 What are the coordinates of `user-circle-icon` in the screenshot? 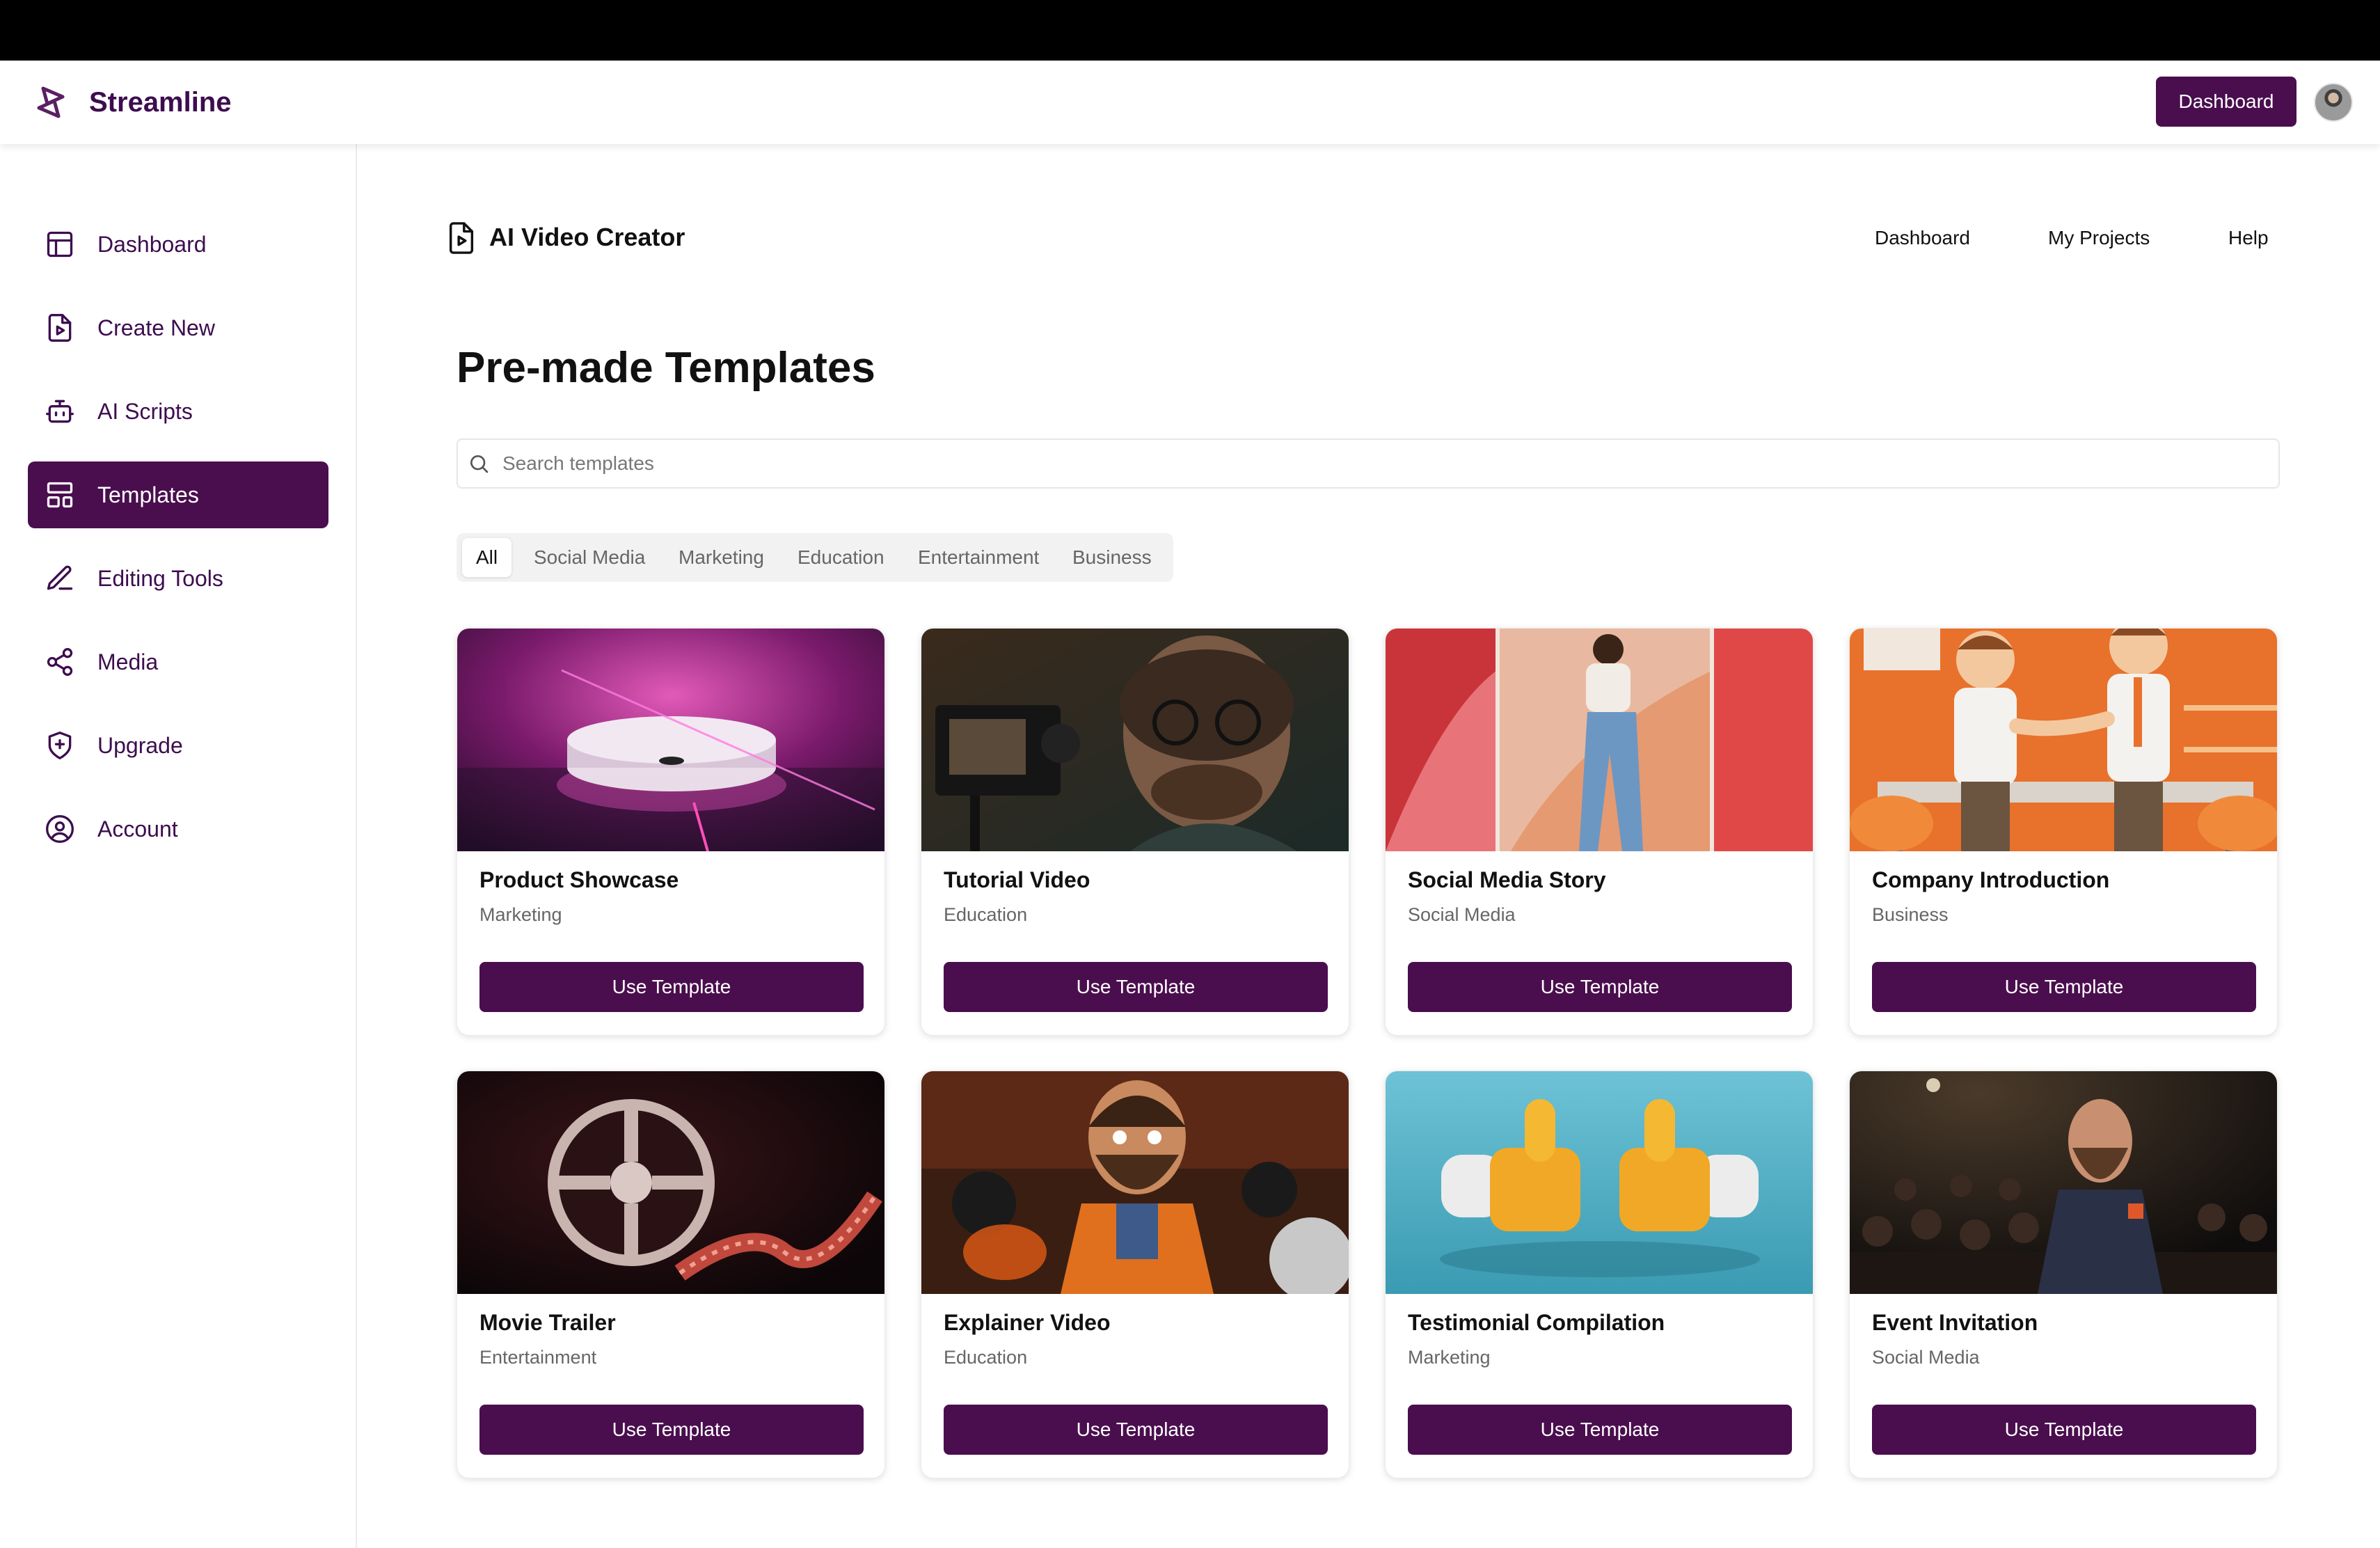 It's located at (60, 829).